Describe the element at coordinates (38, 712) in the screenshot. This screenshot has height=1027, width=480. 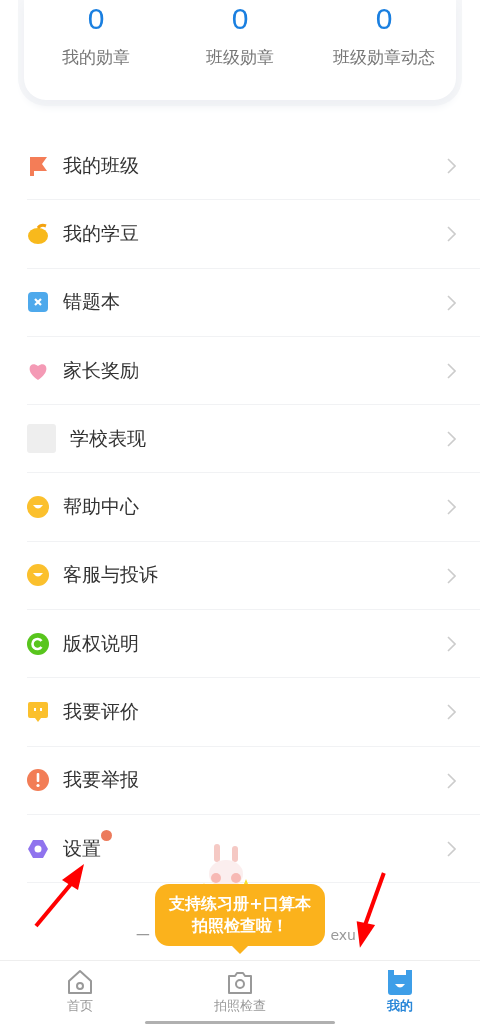
I see `chat-icon` at that location.